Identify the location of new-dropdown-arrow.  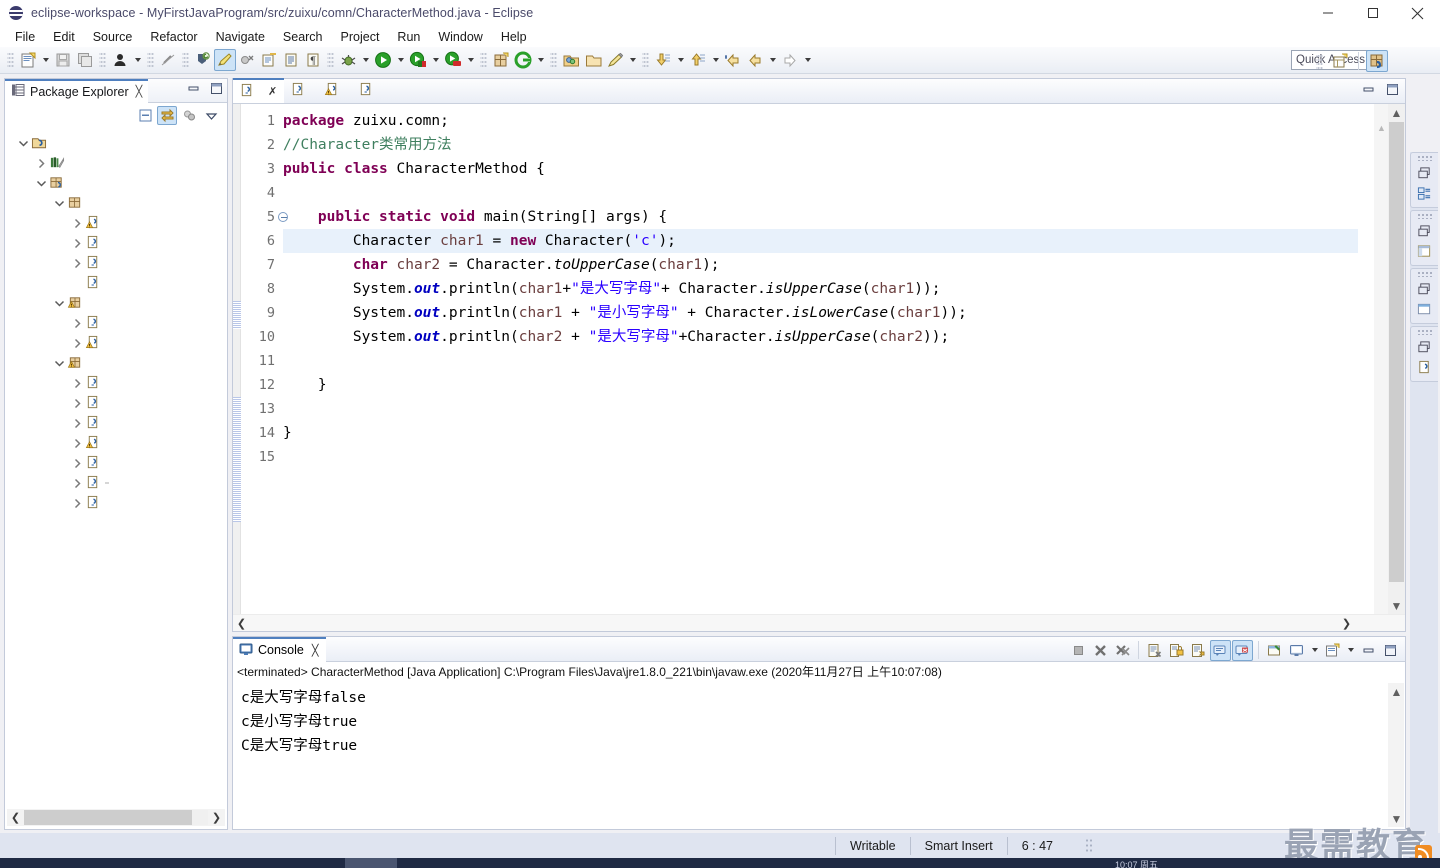
(45, 60).